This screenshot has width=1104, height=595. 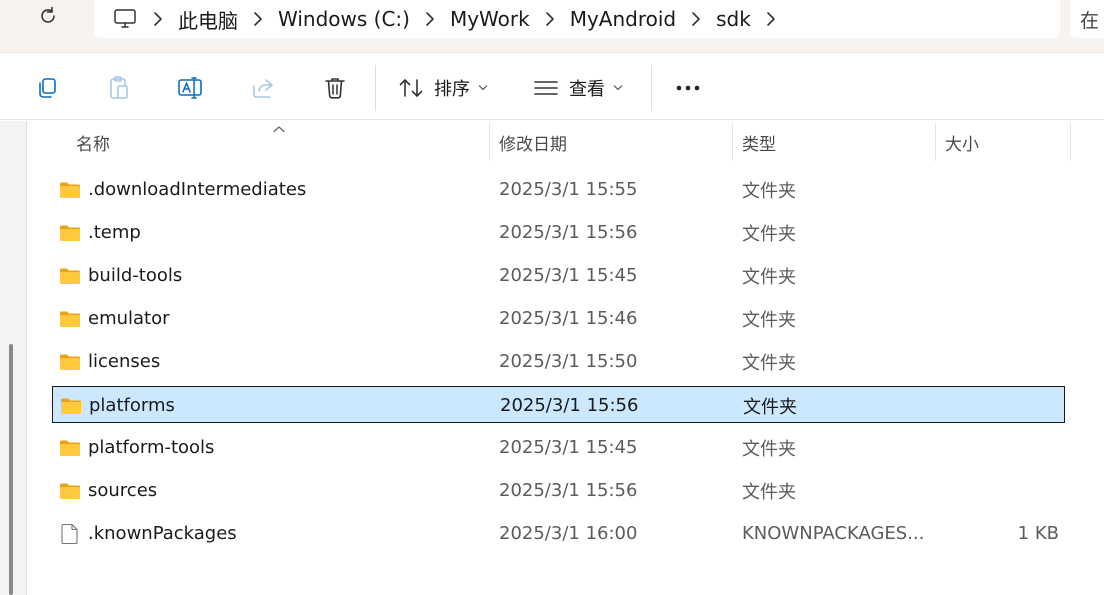 What do you see at coordinates (568, 189) in the screenshot?
I see `file-modified: 2025/3/1 15:55` at bounding box center [568, 189].